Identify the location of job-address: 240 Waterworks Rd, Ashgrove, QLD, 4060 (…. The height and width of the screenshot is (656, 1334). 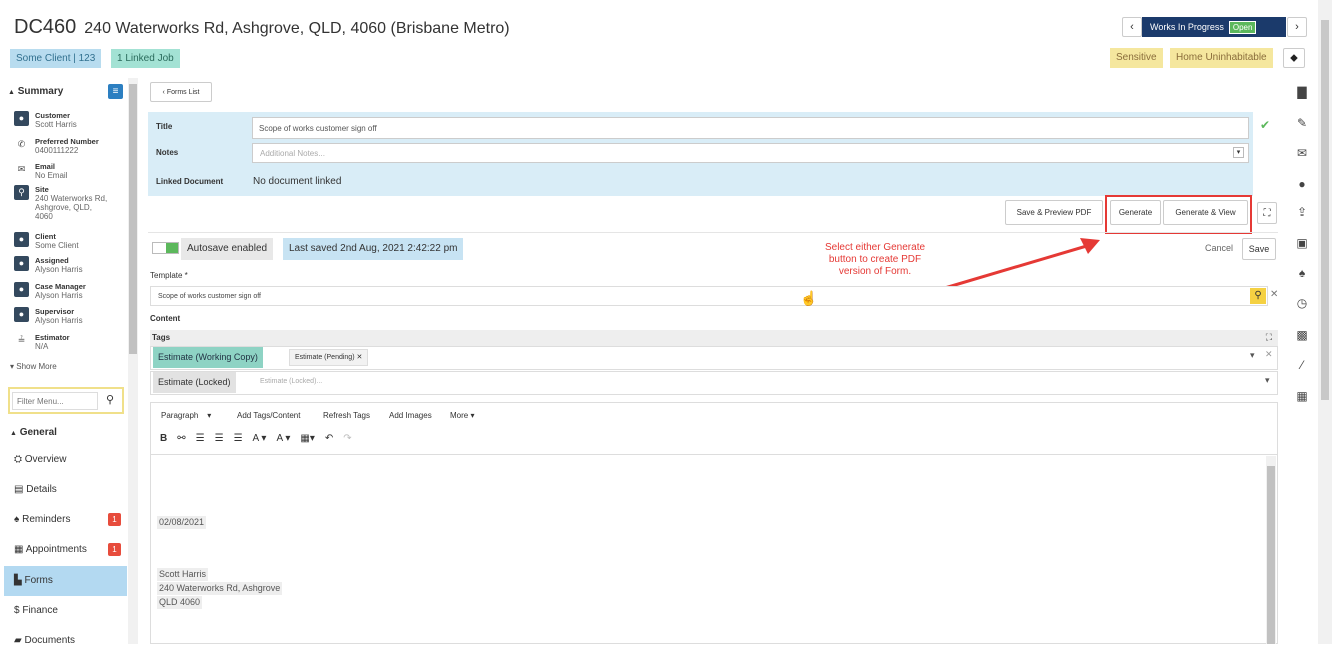
(297, 28).